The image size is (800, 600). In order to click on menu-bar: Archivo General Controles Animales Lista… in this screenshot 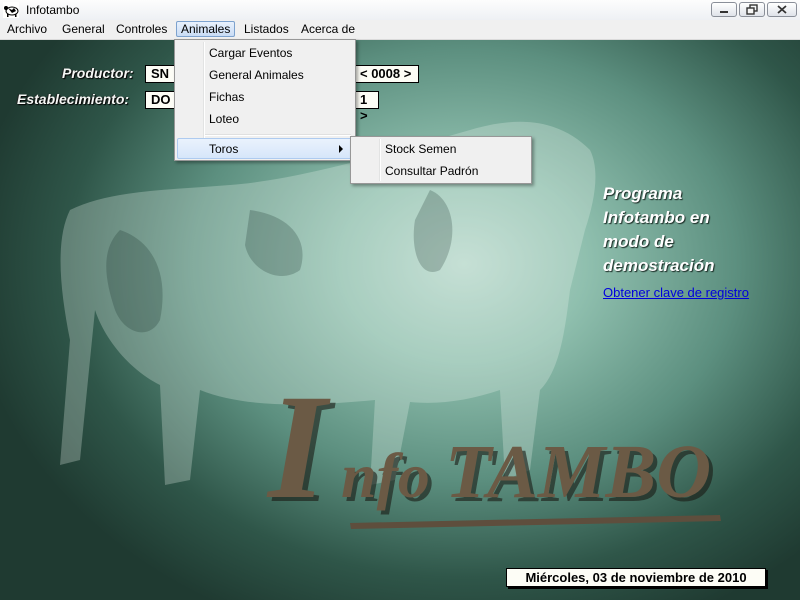, I will do `click(400, 30)`.